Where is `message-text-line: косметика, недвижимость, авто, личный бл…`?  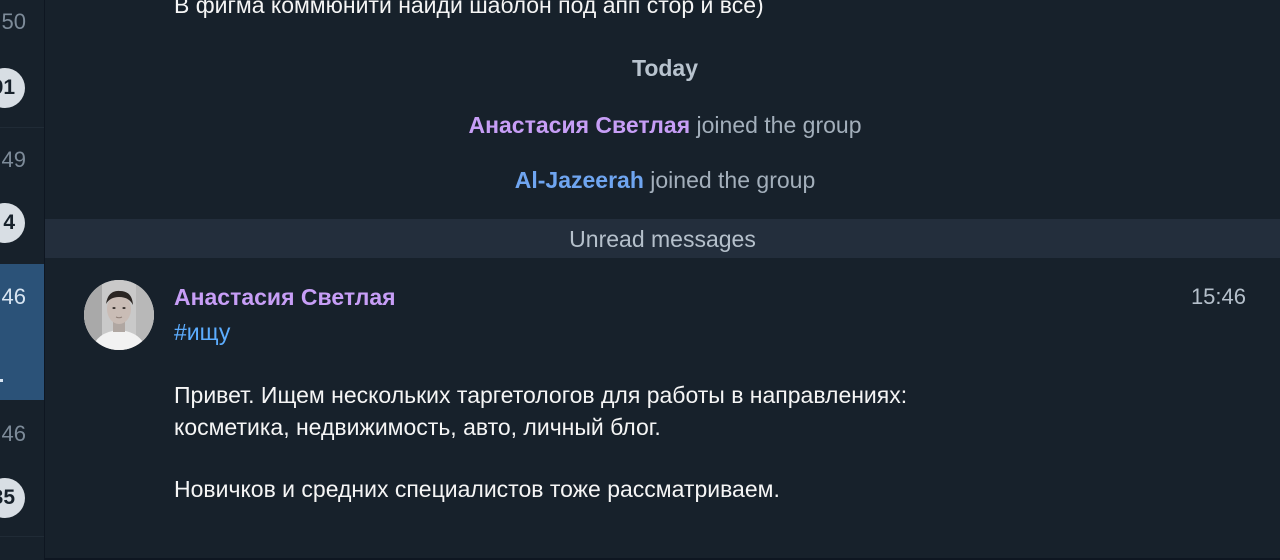 message-text-line: косметика, недвижимость, авто, личный бл… is located at coordinates (417, 427).